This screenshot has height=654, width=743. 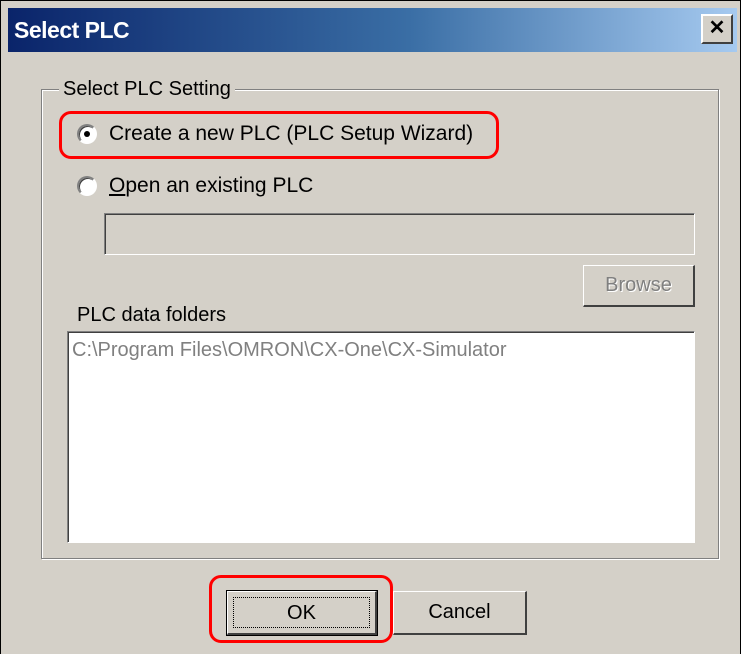 What do you see at coordinates (372, 30) in the screenshot?
I see `title-bar: Select PLC ✕` at bounding box center [372, 30].